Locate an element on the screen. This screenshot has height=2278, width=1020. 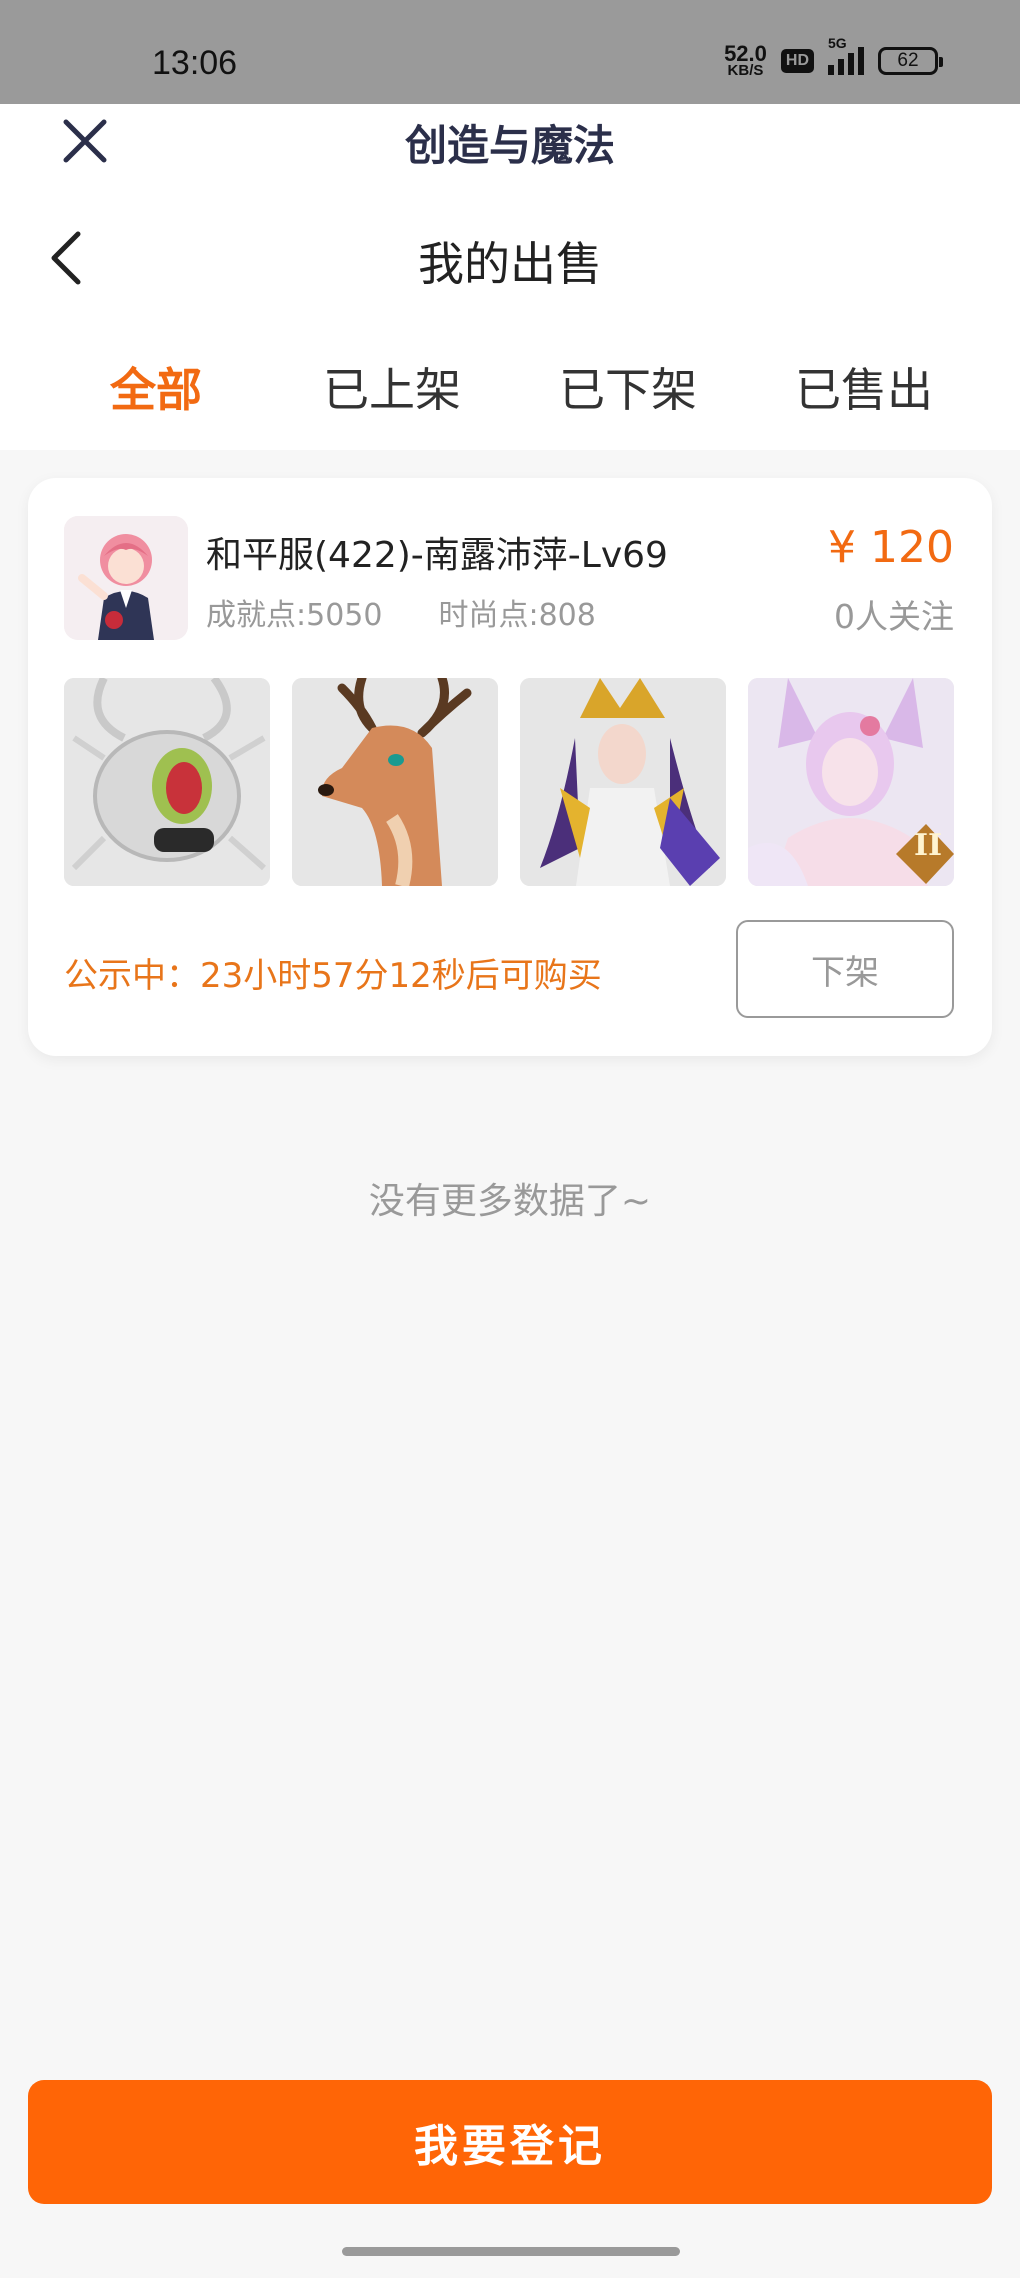
network-speed: 52.0 KB/S is located at coordinates (745, 60).